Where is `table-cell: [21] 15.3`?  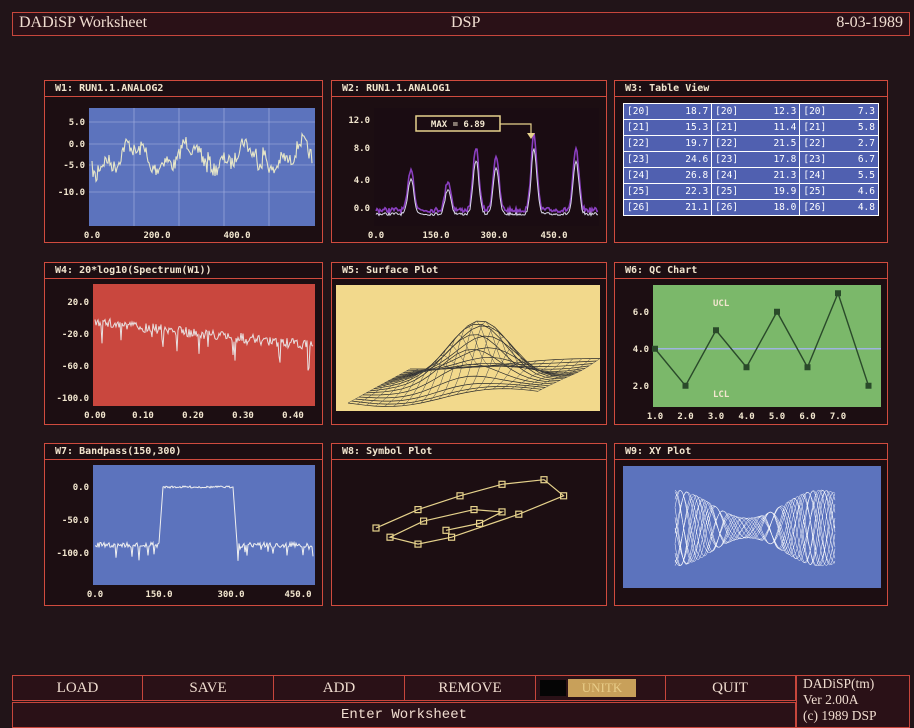
table-cell: [21] 15.3 is located at coordinates (667, 127).